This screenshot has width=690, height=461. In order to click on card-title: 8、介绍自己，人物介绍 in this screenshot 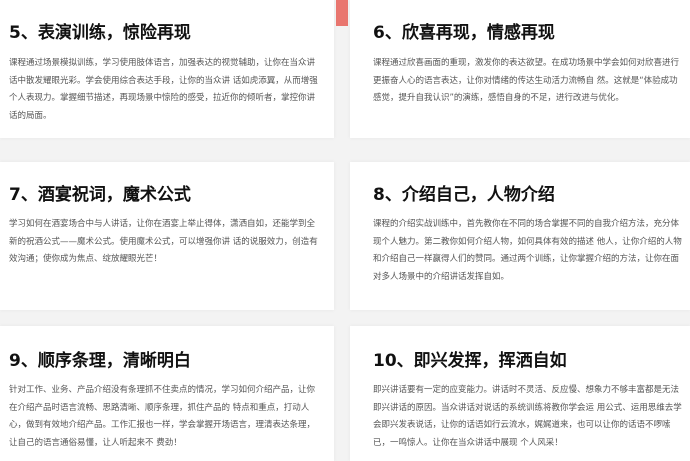, I will do `click(464, 195)`.